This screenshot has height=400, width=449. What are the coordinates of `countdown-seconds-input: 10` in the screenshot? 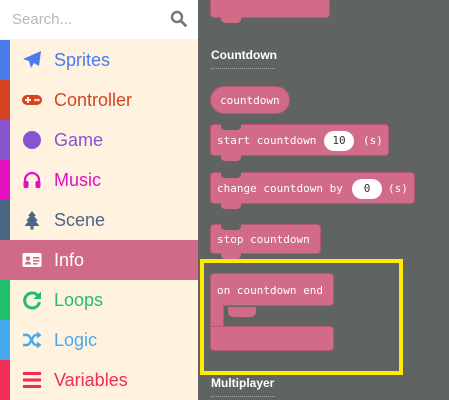 It's located at (339, 141).